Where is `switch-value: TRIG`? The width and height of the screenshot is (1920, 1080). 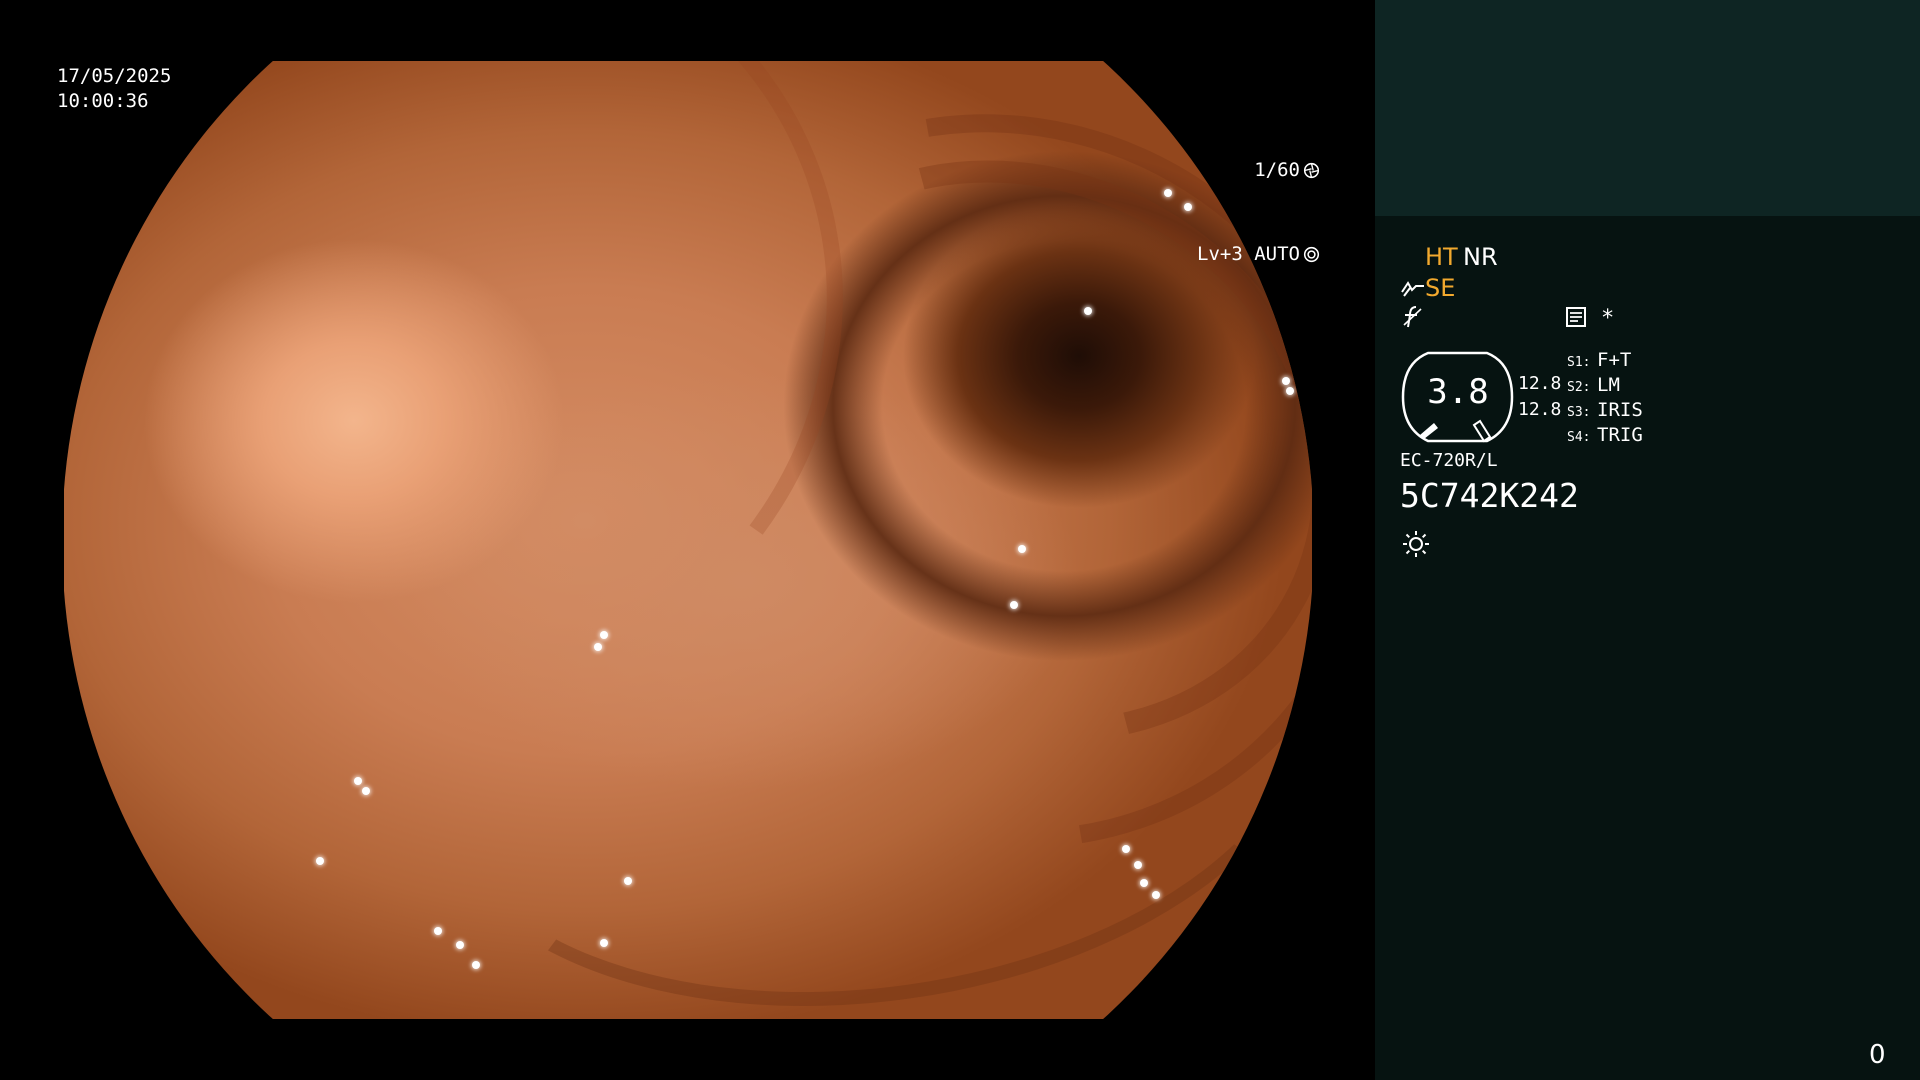
switch-value: TRIG is located at coordinates (1620, 435).